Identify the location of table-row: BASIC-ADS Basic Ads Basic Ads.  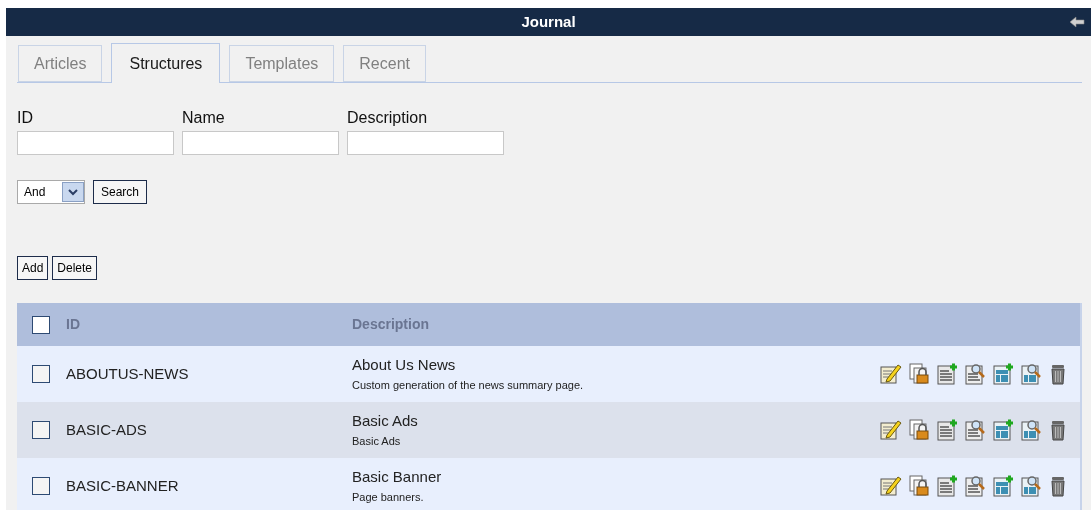
(548, 430).